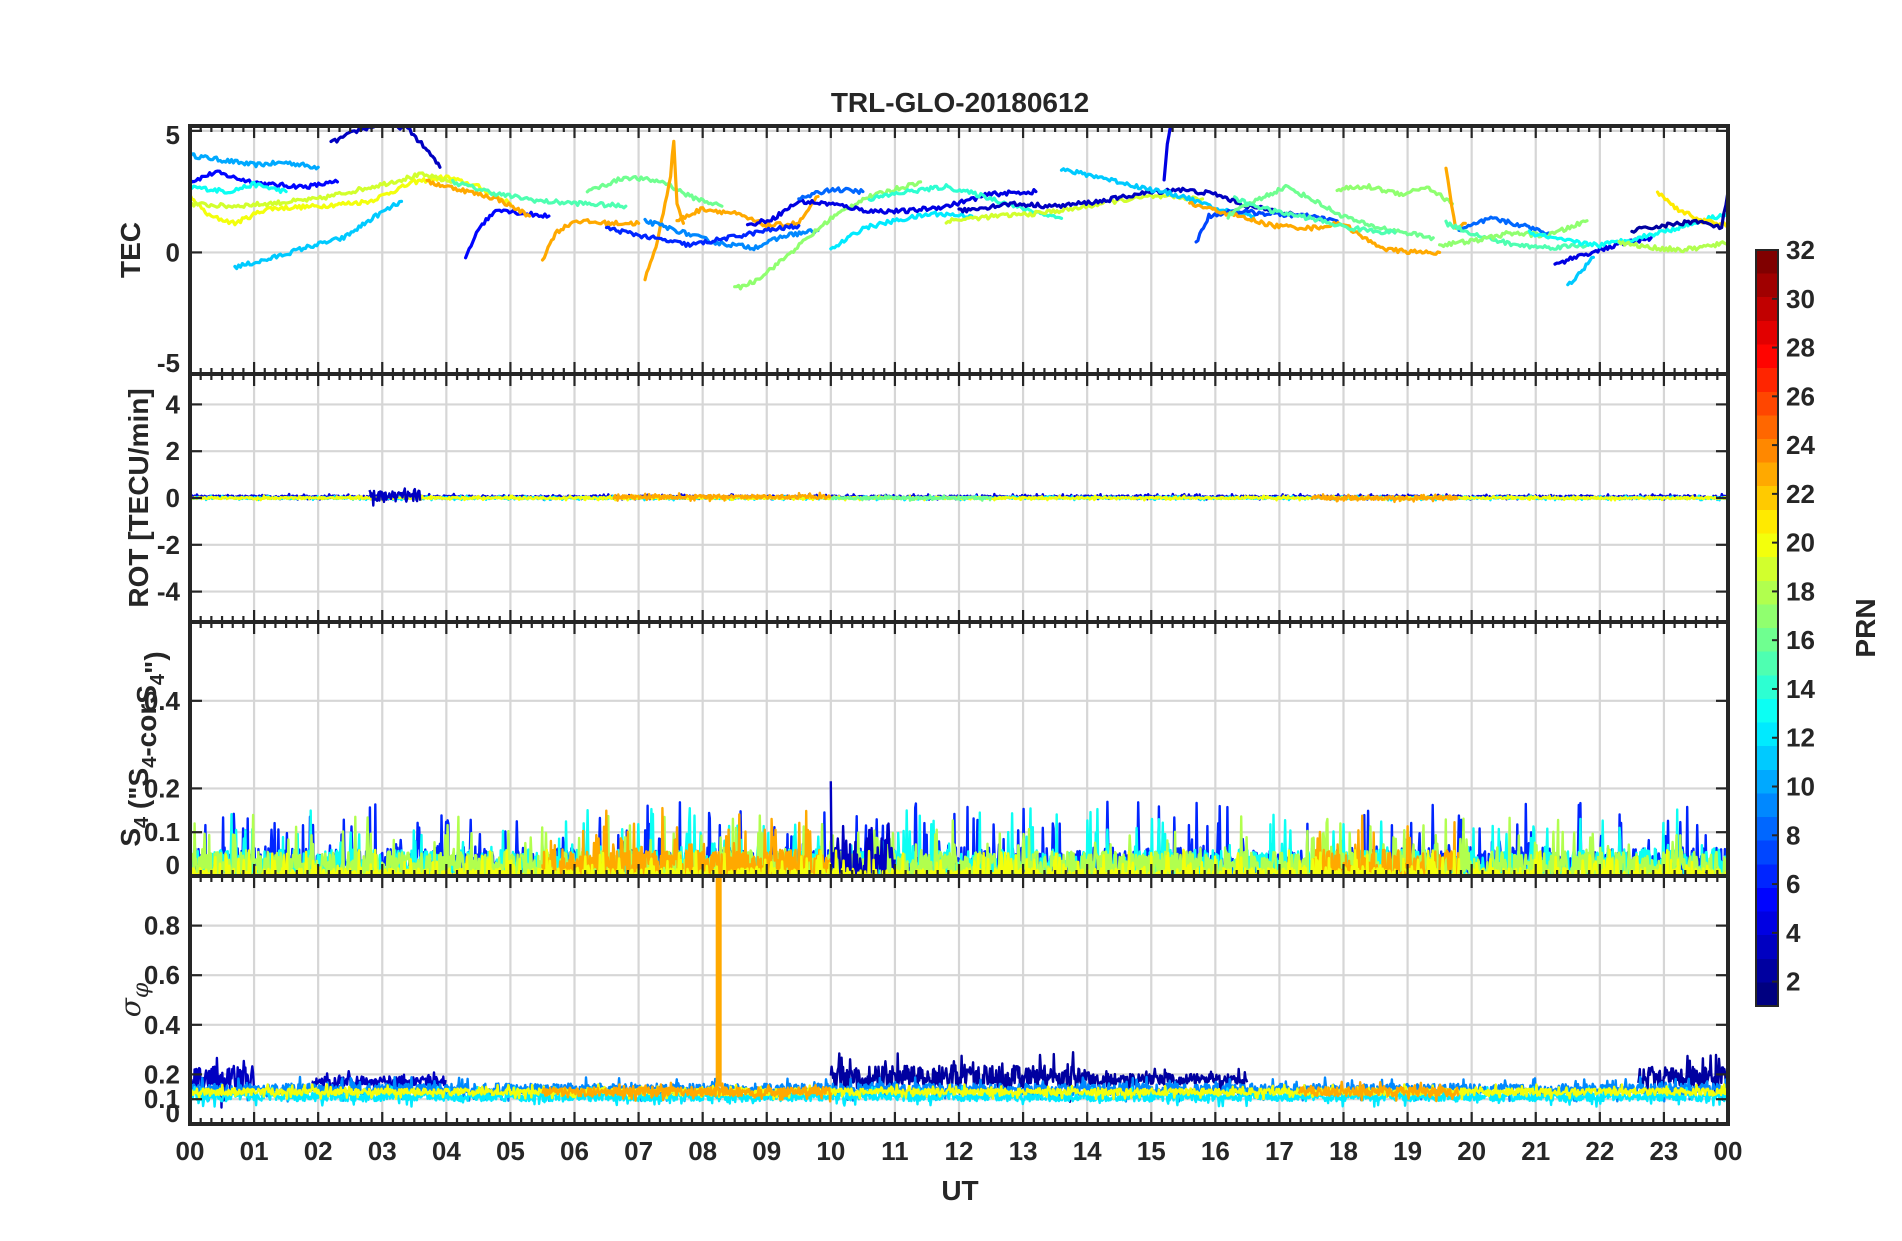  I want to click on colorbar-tick-label: 16, so click(1800, 640).